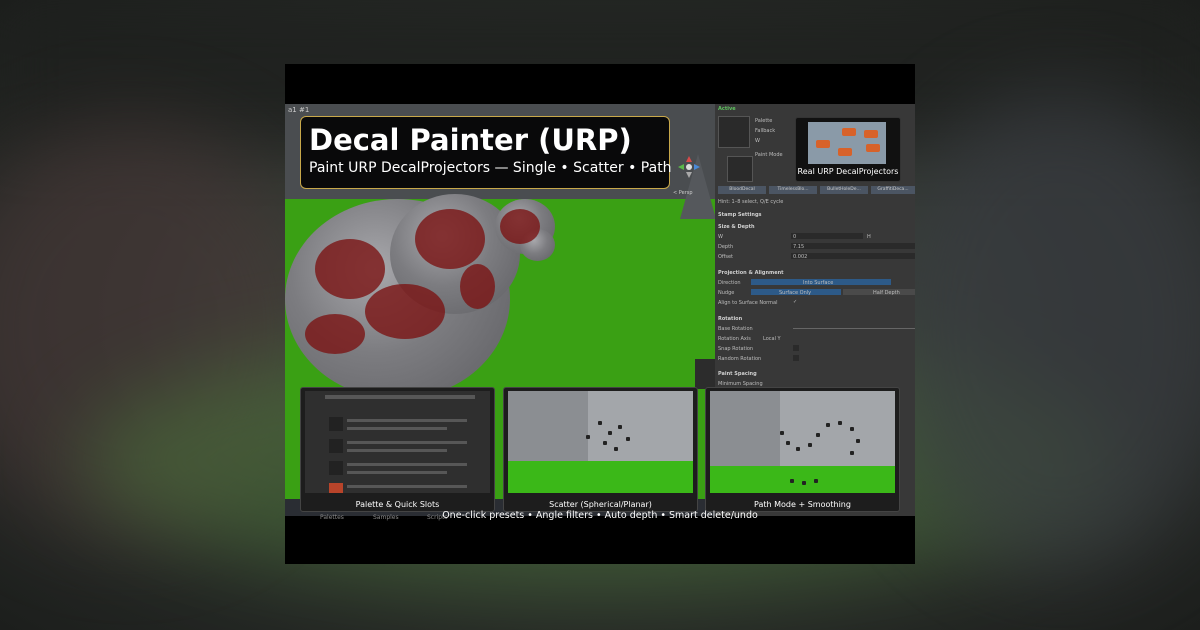 This screenshot has height=630, width=1200. Describe the element at coordinates (740, 215) in the screenshot. I see `stamp-settings-header: Stamp Settings` at that location.